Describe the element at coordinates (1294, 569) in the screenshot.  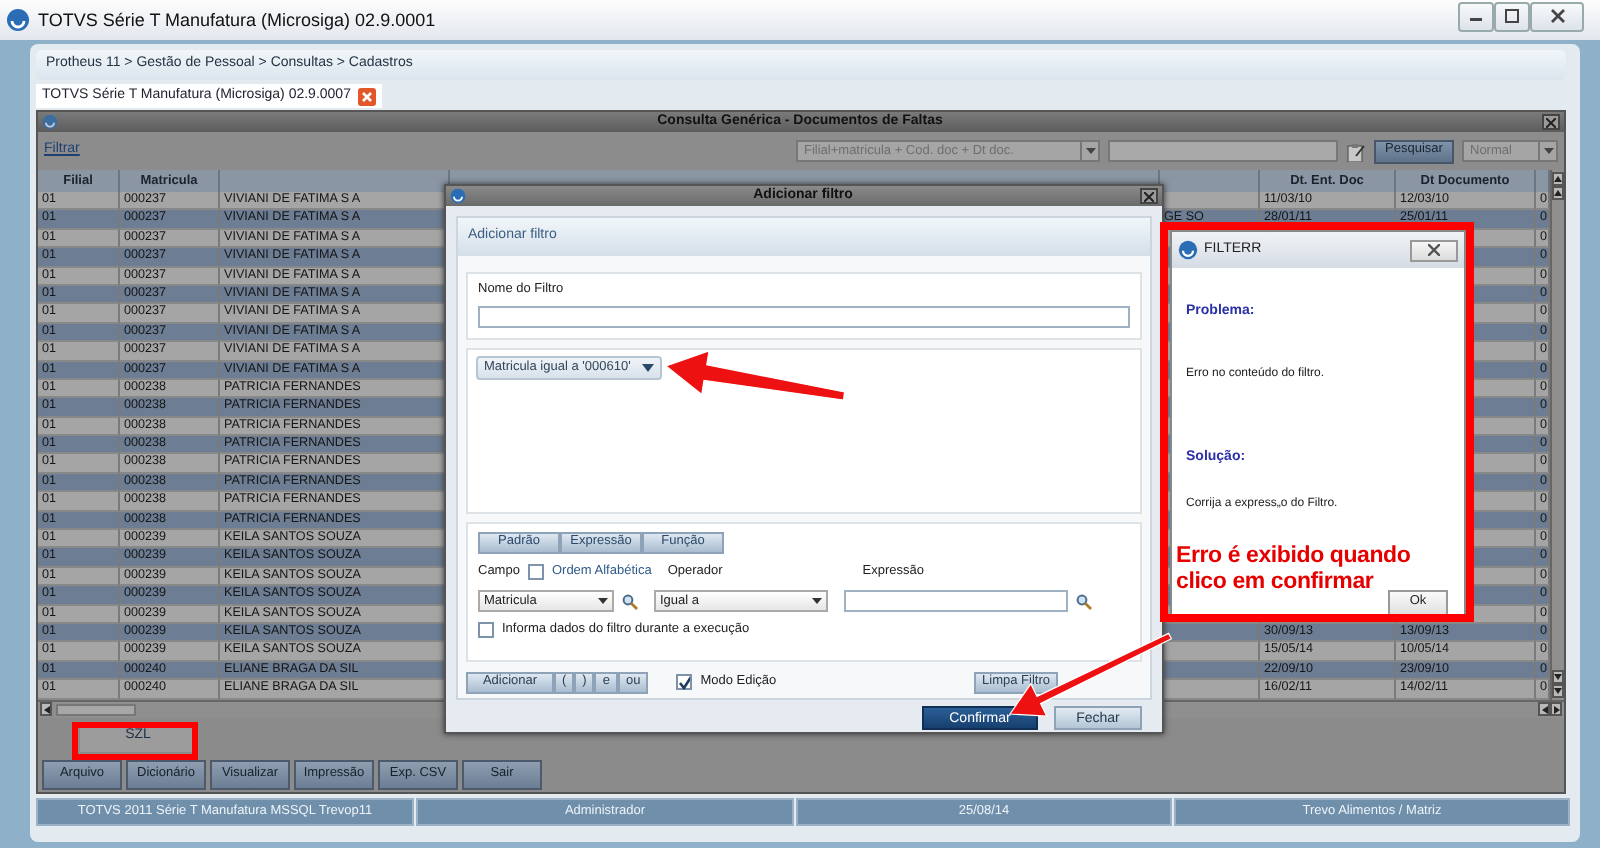
I see `annotation-text: Erro é exibido quando clico em confirmar` at that location.